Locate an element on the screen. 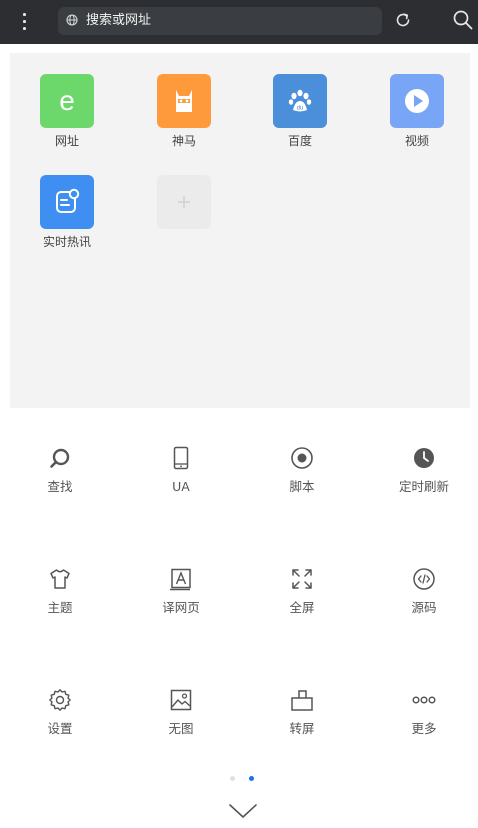 This screenshot has width=478, height=828. alpaca-icon is located at coordinates (184, 101).